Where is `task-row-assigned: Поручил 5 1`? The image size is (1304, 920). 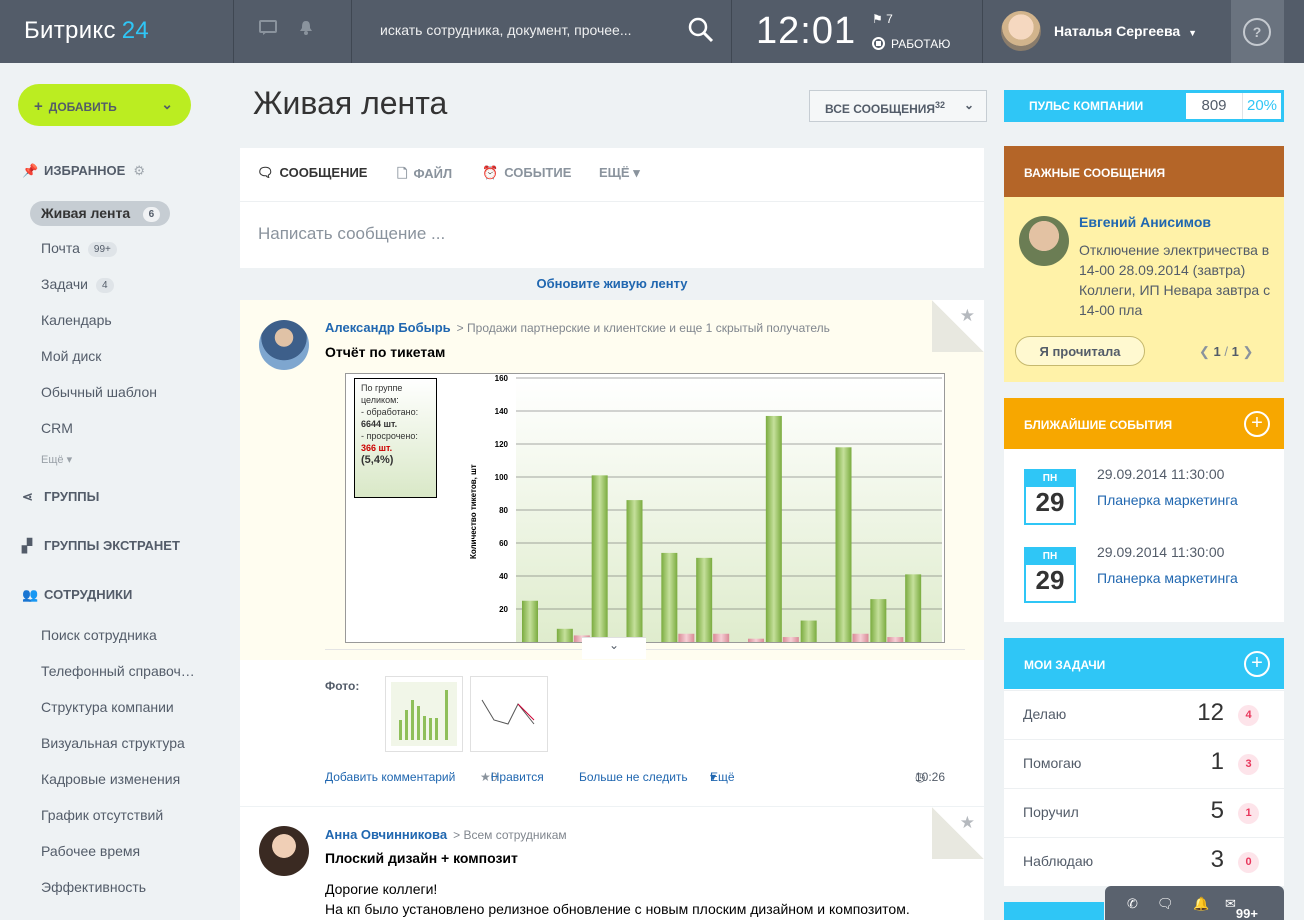
task-row-assigned: Поручил 5 1 is located at coordinates (1144, 812).